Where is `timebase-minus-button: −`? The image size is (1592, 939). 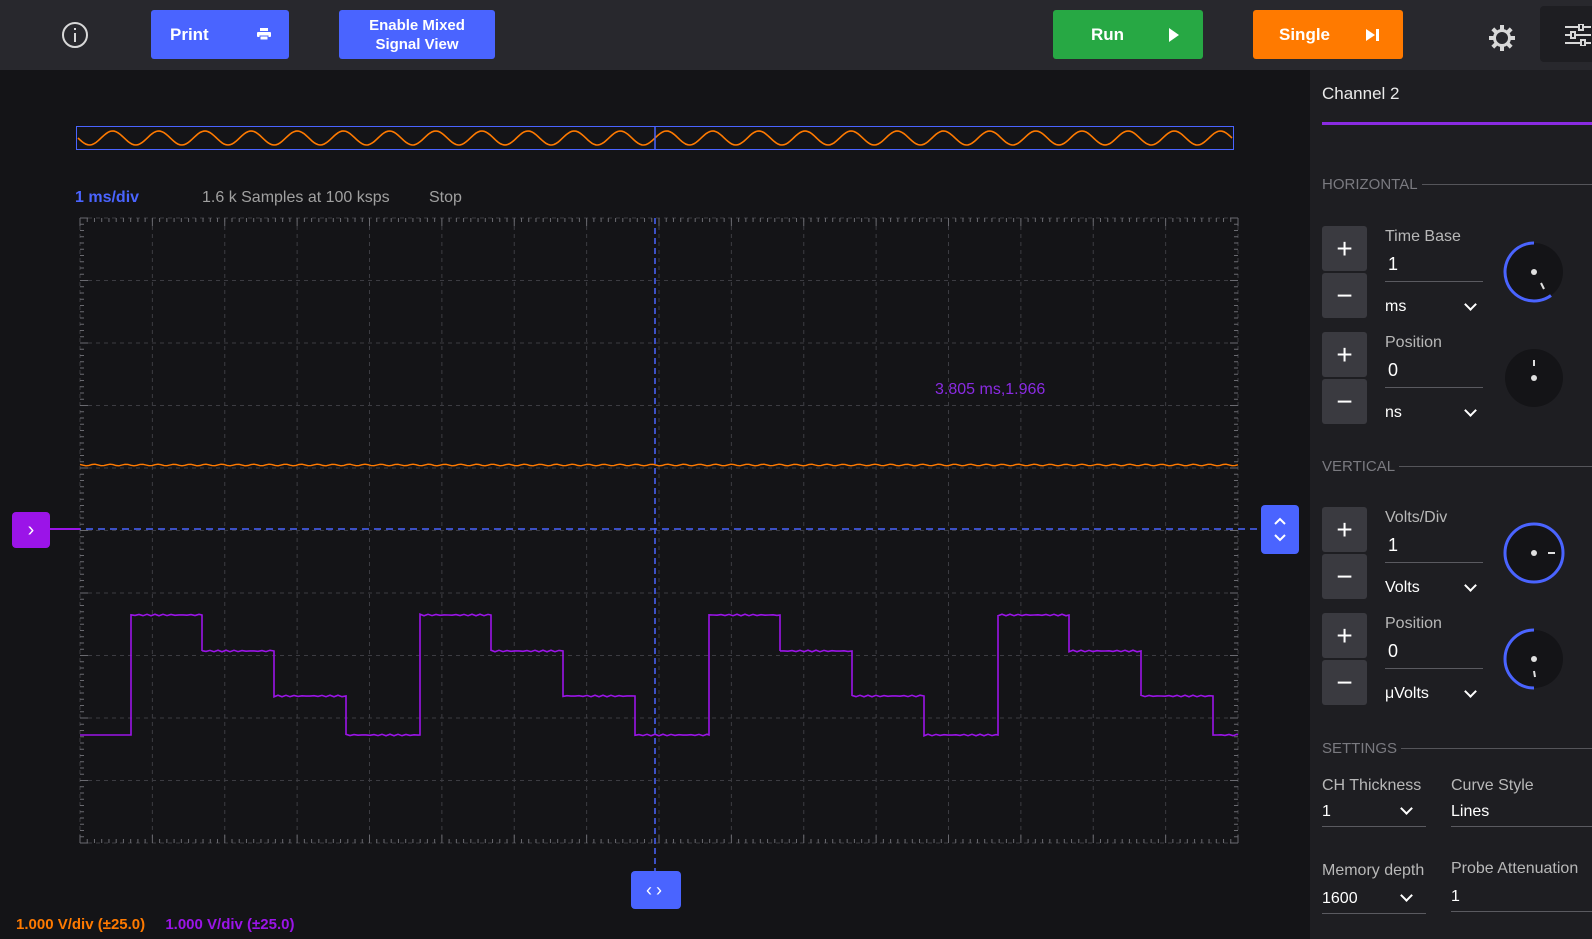 timebase-minus-button: − is located at coordinates (1344, 295).